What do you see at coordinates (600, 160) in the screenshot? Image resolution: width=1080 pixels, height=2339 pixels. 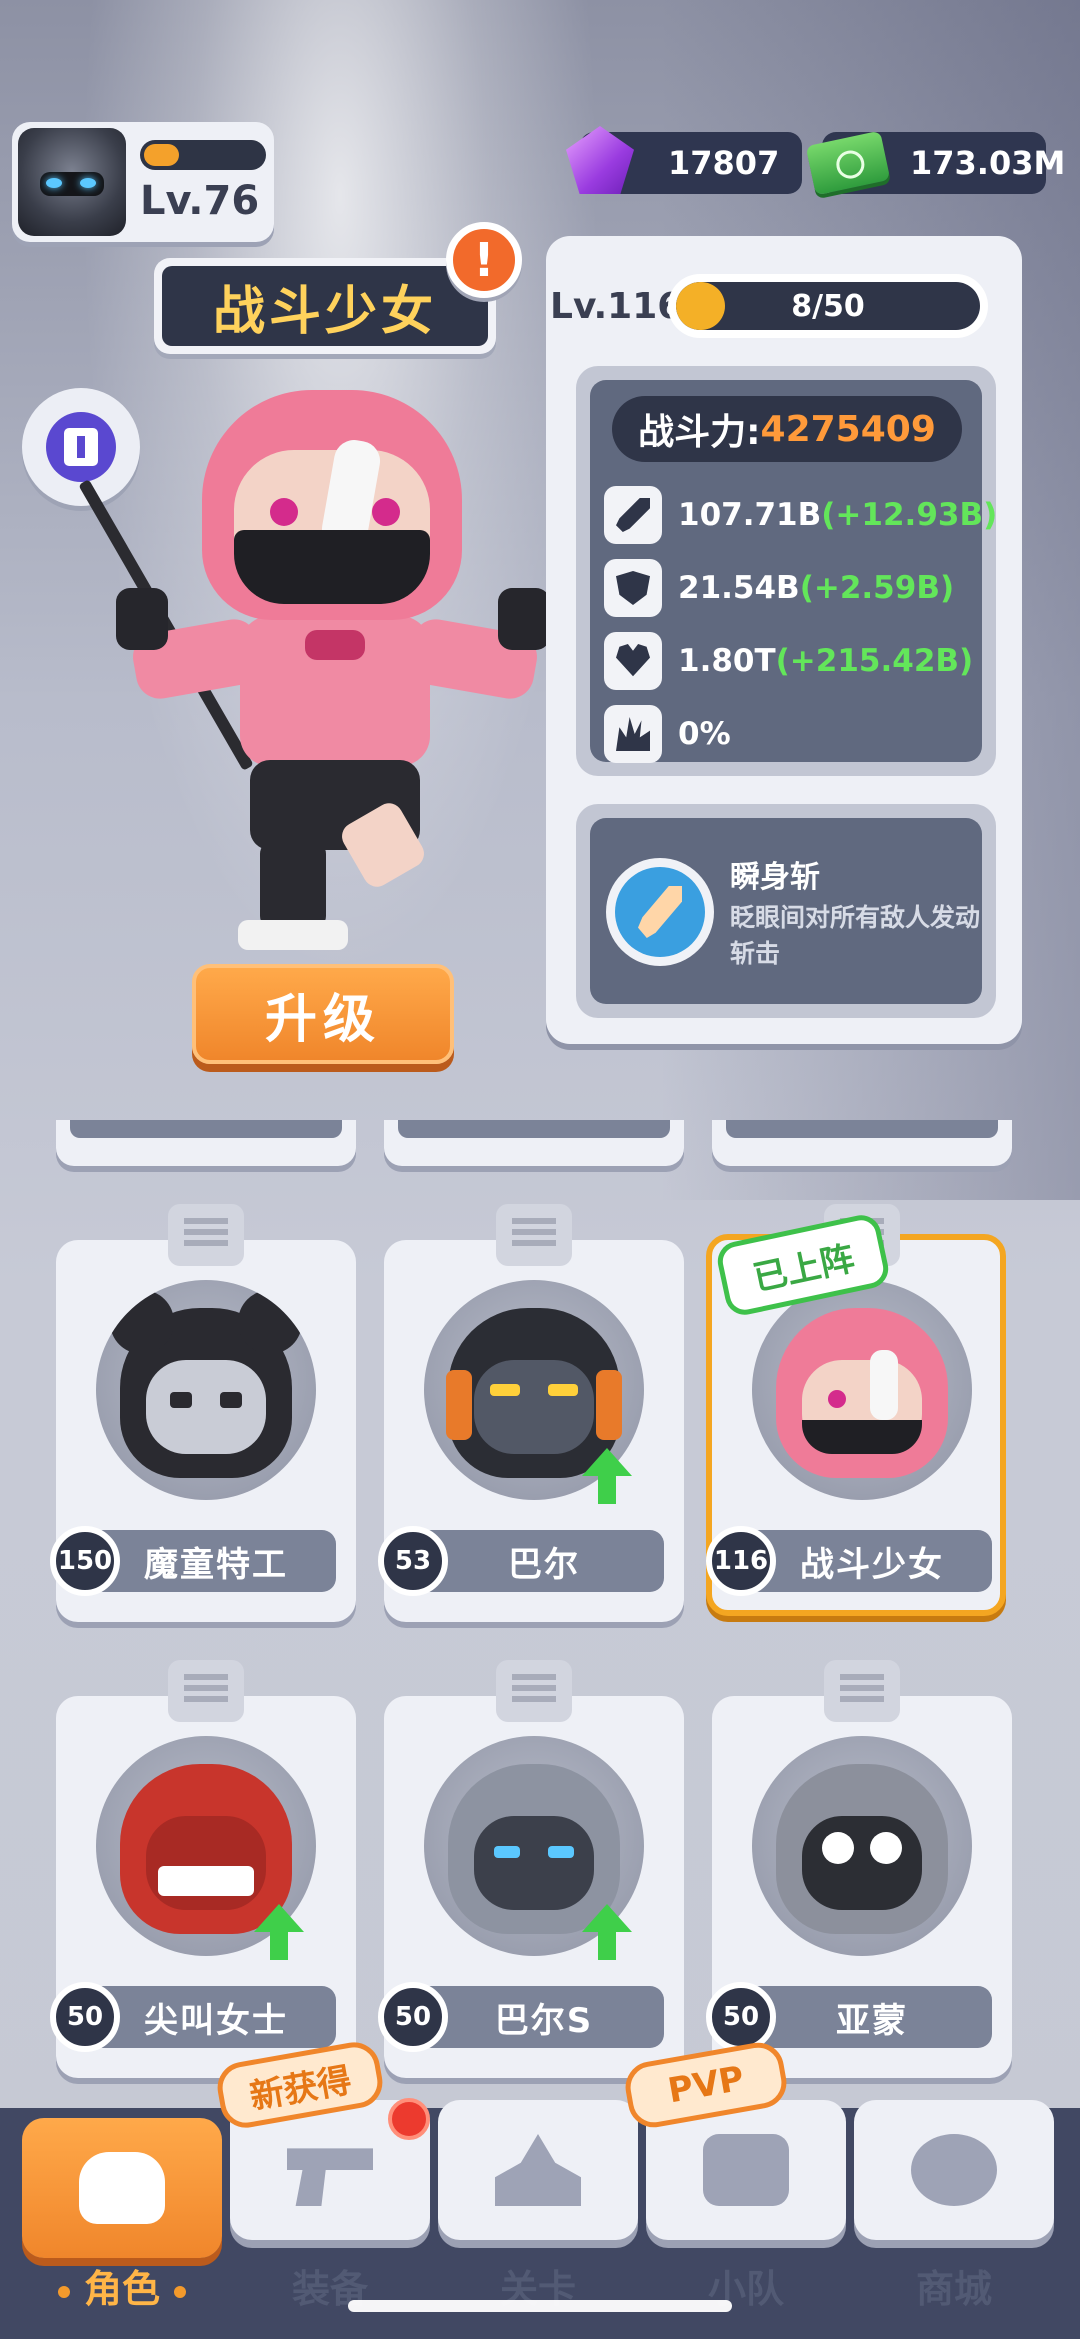 I see `gem-icon` at bounding box center [600, 160].